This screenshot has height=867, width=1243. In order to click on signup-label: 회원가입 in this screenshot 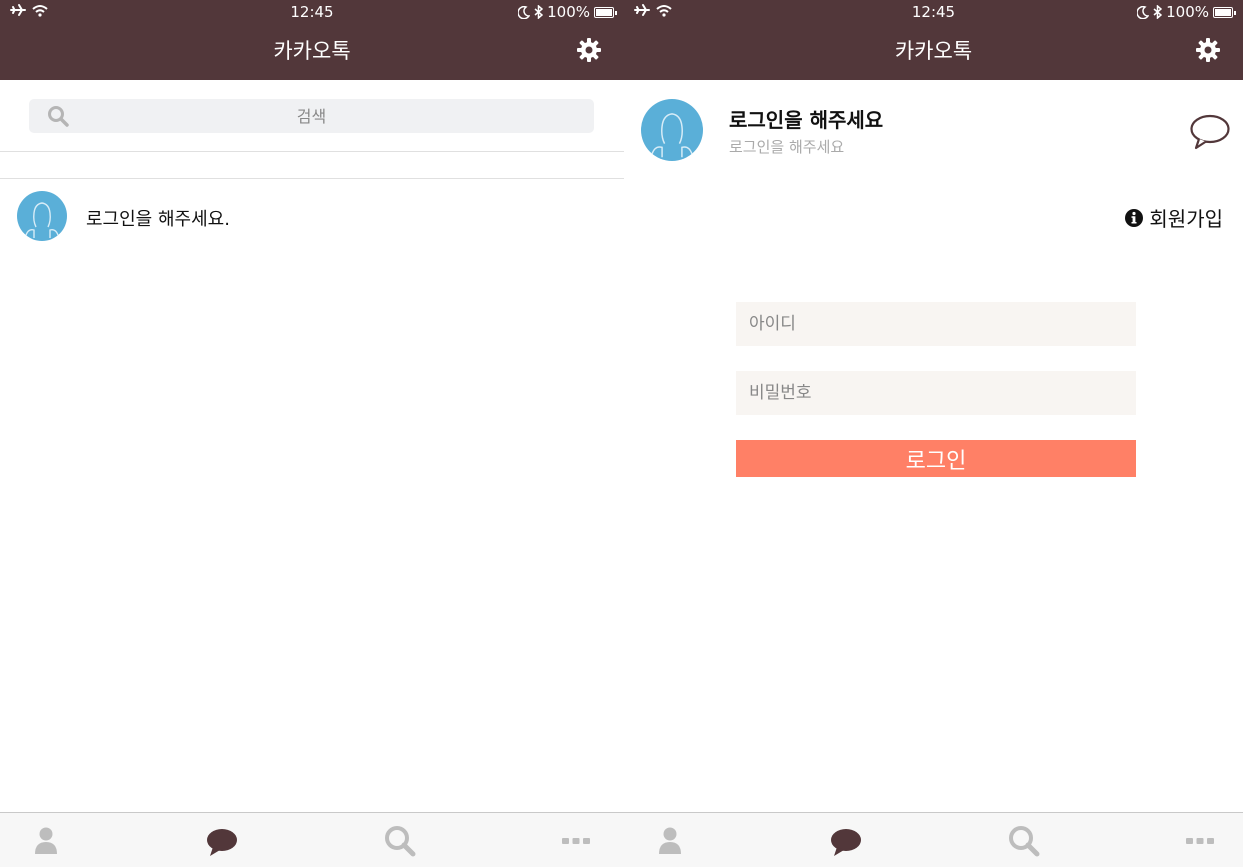, I will do `click(1186, 219)`.